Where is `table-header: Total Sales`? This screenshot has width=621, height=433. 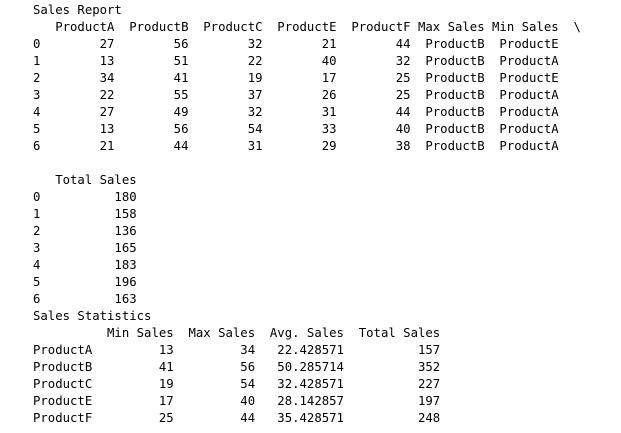 table-header: Total Sales is located at coordinates (85, 180).